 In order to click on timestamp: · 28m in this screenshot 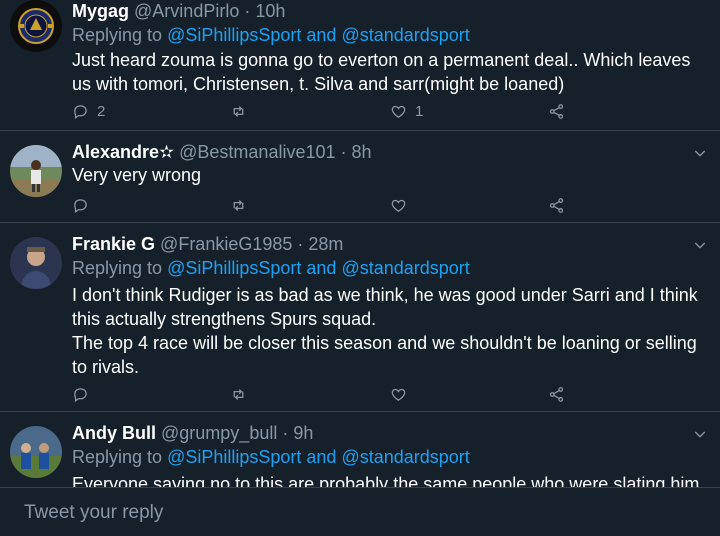, I will do `click(320, 244)`.